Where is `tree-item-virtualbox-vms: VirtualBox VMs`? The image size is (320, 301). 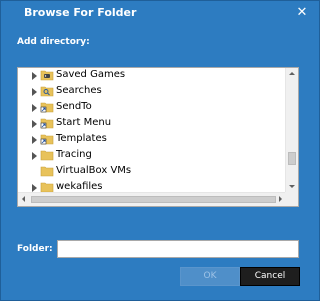 tree-item-virtualbox-vms: VirtualBox VMs is located at coordinates (152, 172).